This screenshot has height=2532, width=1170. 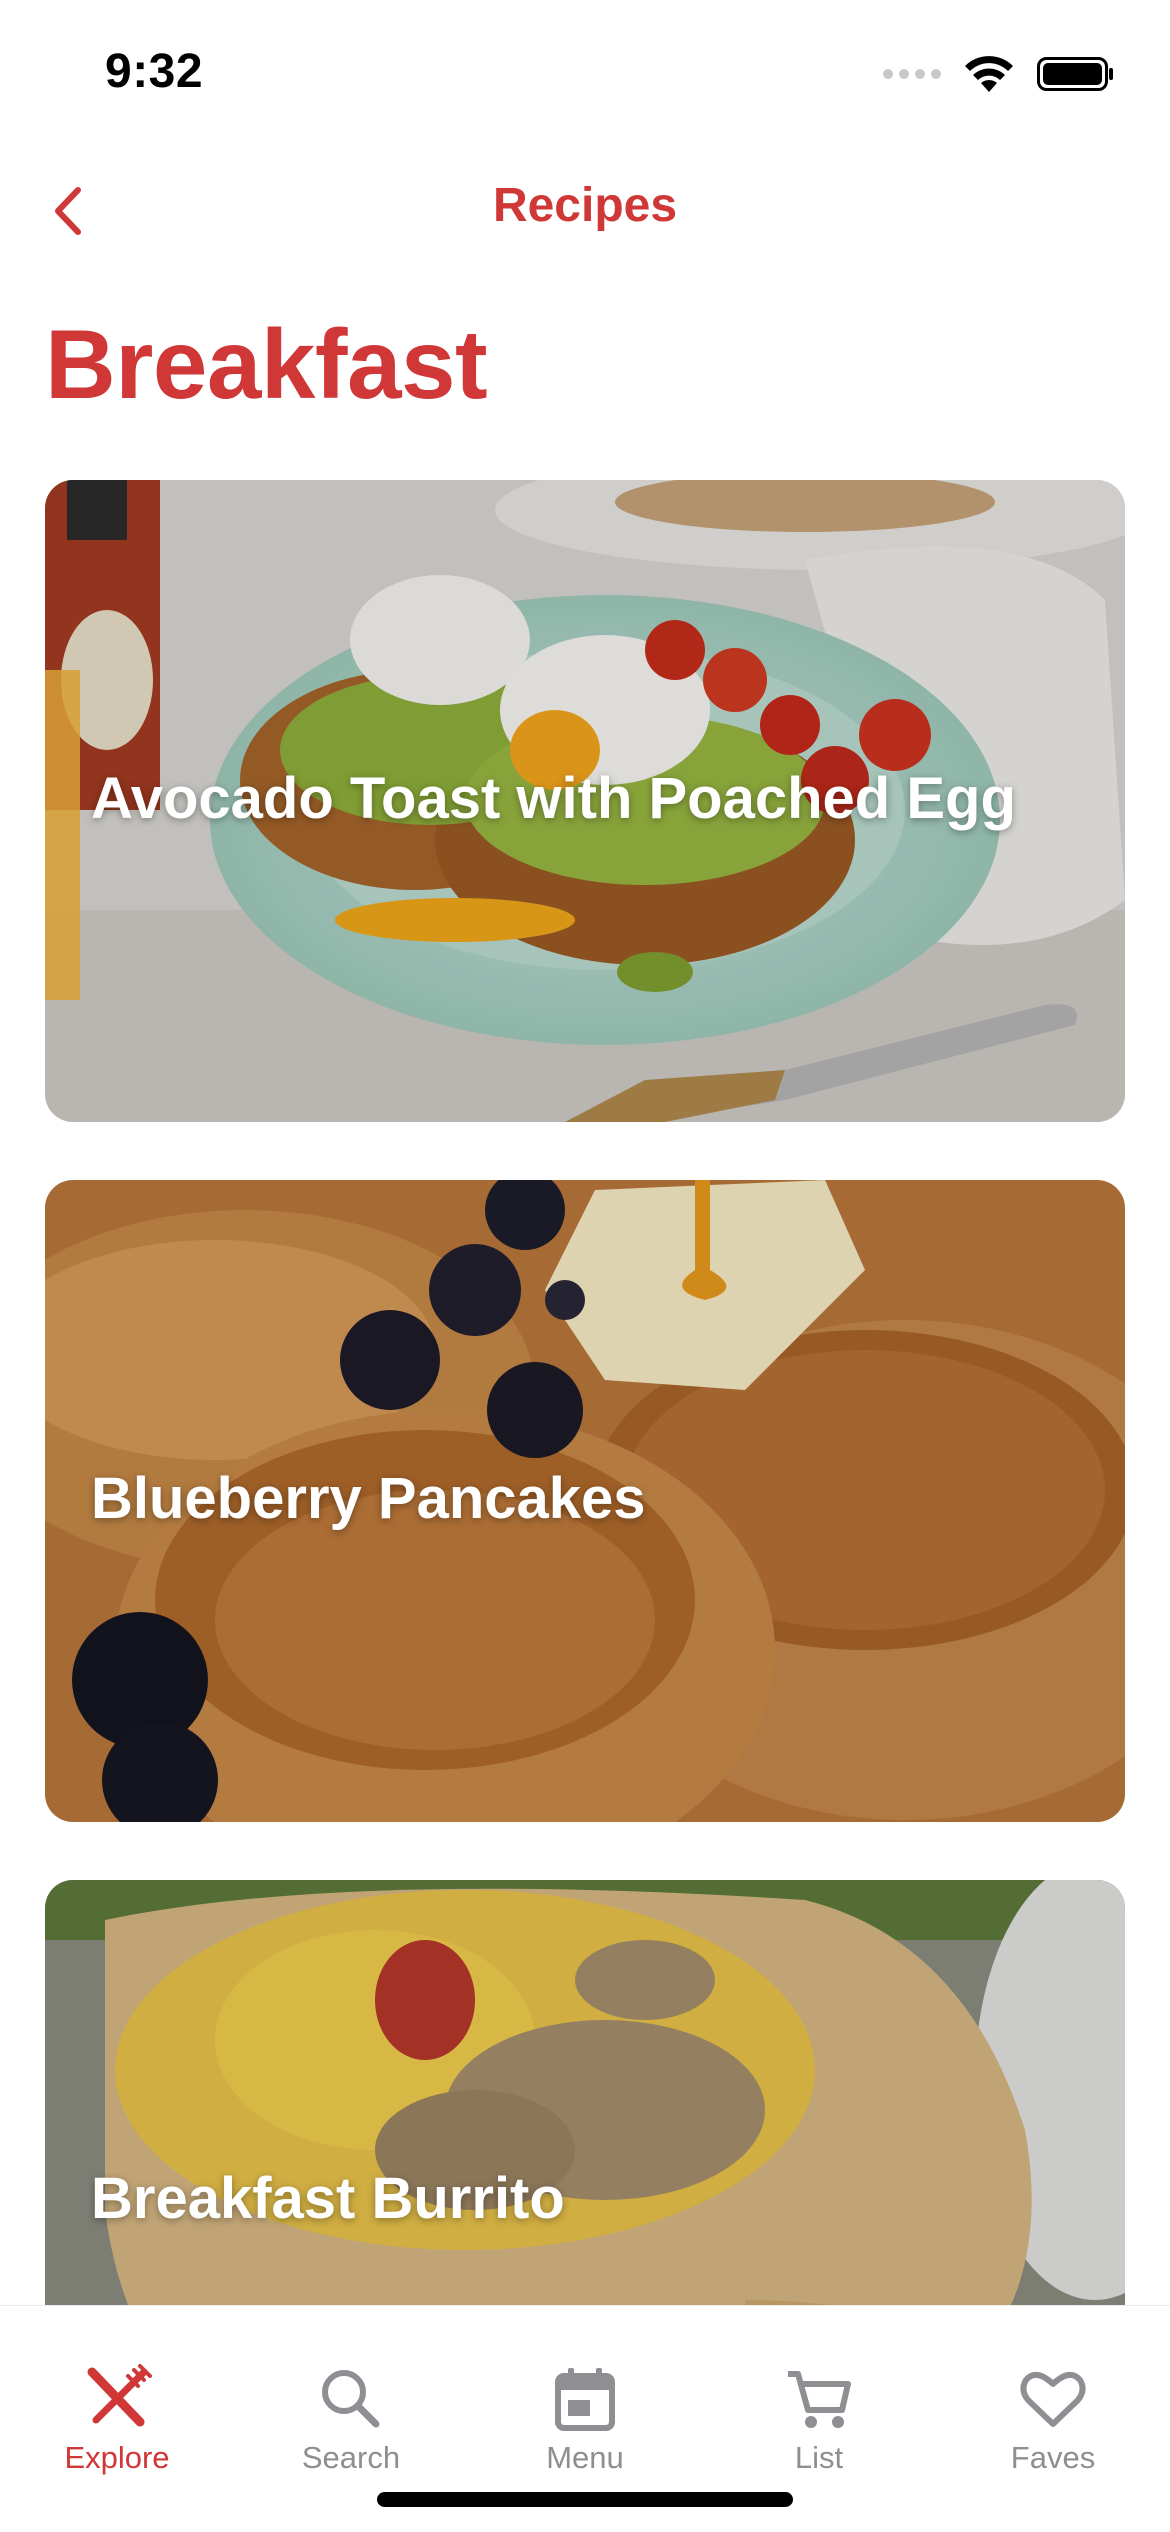 What do you see at coordinates (585, 75) in the screenshot?
I see `status-bar: 9:32` at bounding box center [585, 75].